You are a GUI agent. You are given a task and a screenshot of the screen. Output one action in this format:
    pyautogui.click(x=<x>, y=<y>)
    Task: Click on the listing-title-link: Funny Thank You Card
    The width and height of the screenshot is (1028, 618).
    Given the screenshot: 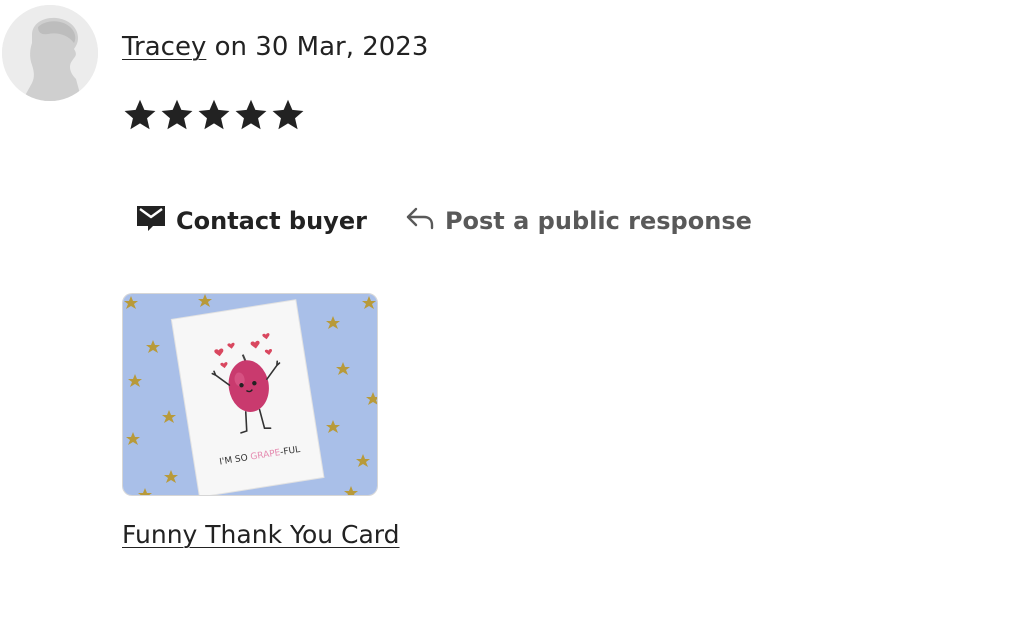 What is the action you would take?
    pyautogui.click(x=261, y=535)
    